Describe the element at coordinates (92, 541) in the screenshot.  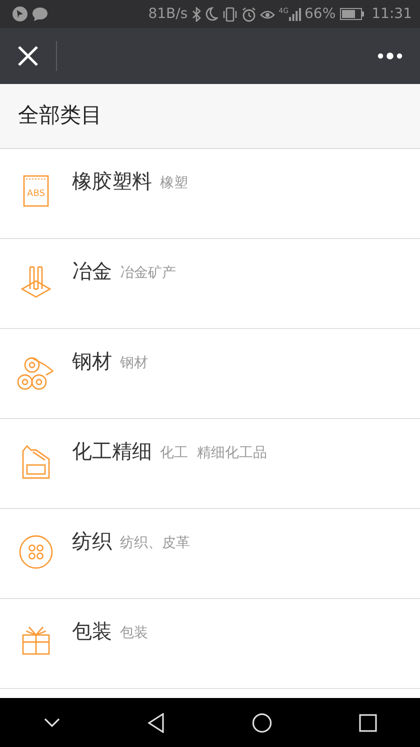
I see `category-title: 纺织` at that location.